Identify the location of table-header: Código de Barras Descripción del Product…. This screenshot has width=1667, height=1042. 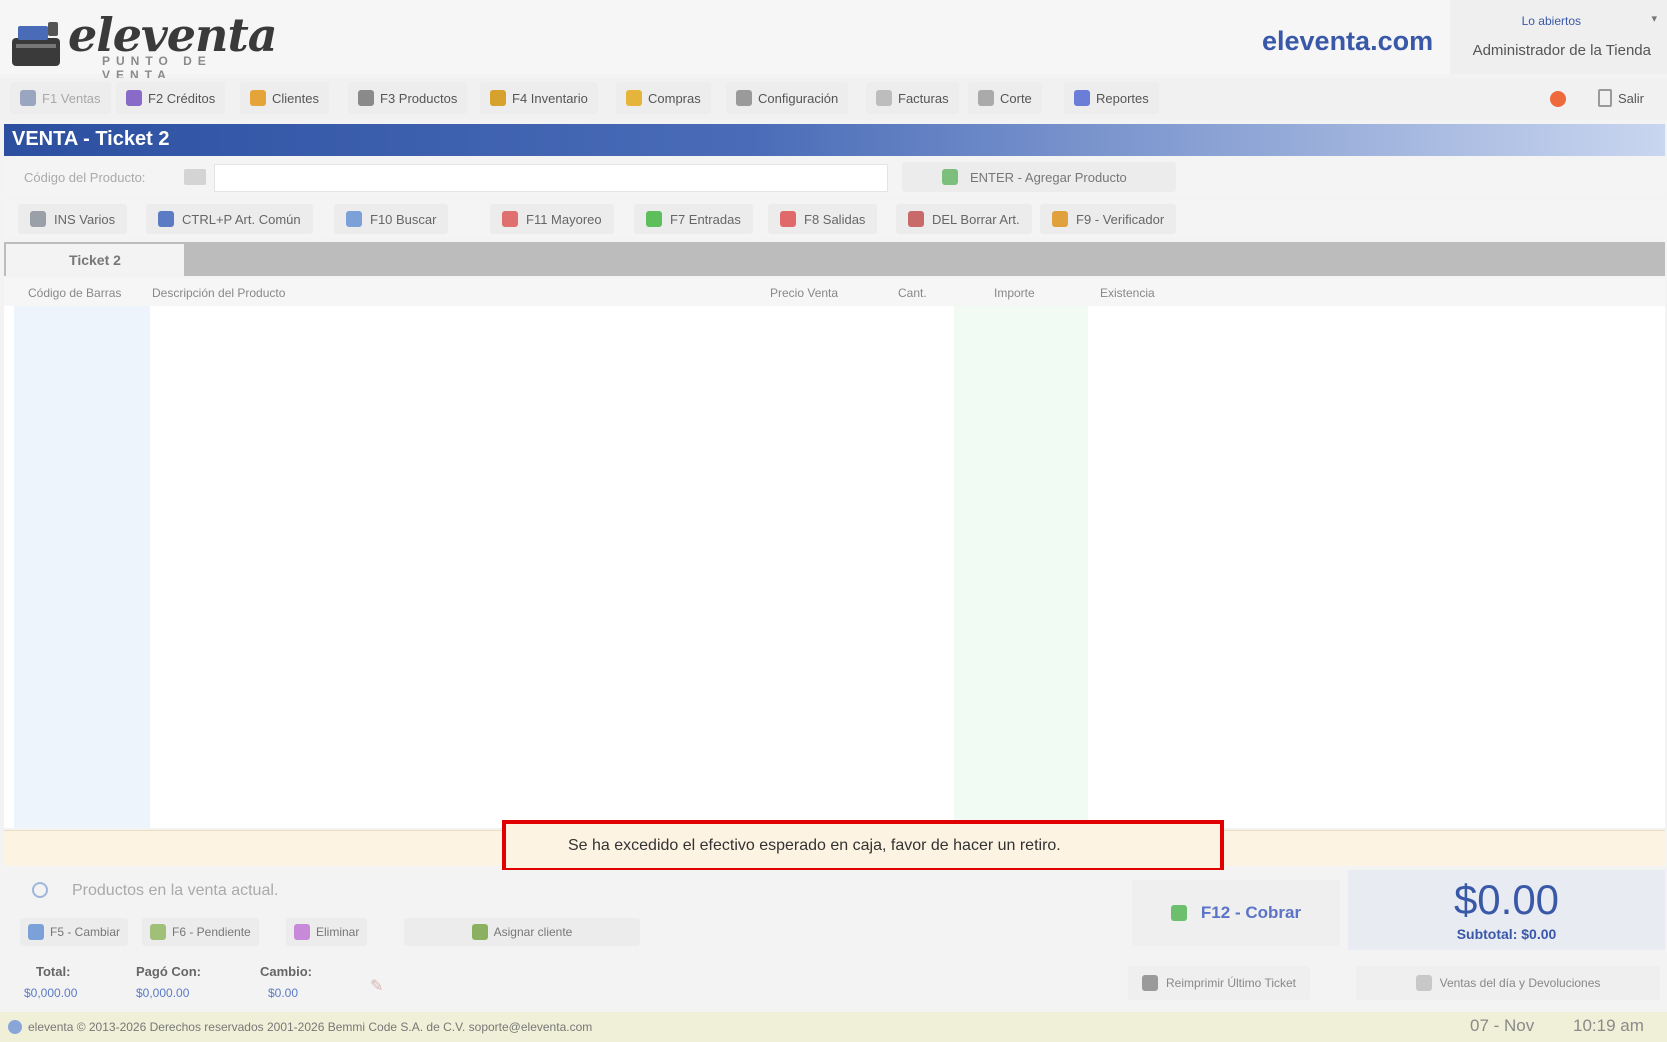
(834, 292).